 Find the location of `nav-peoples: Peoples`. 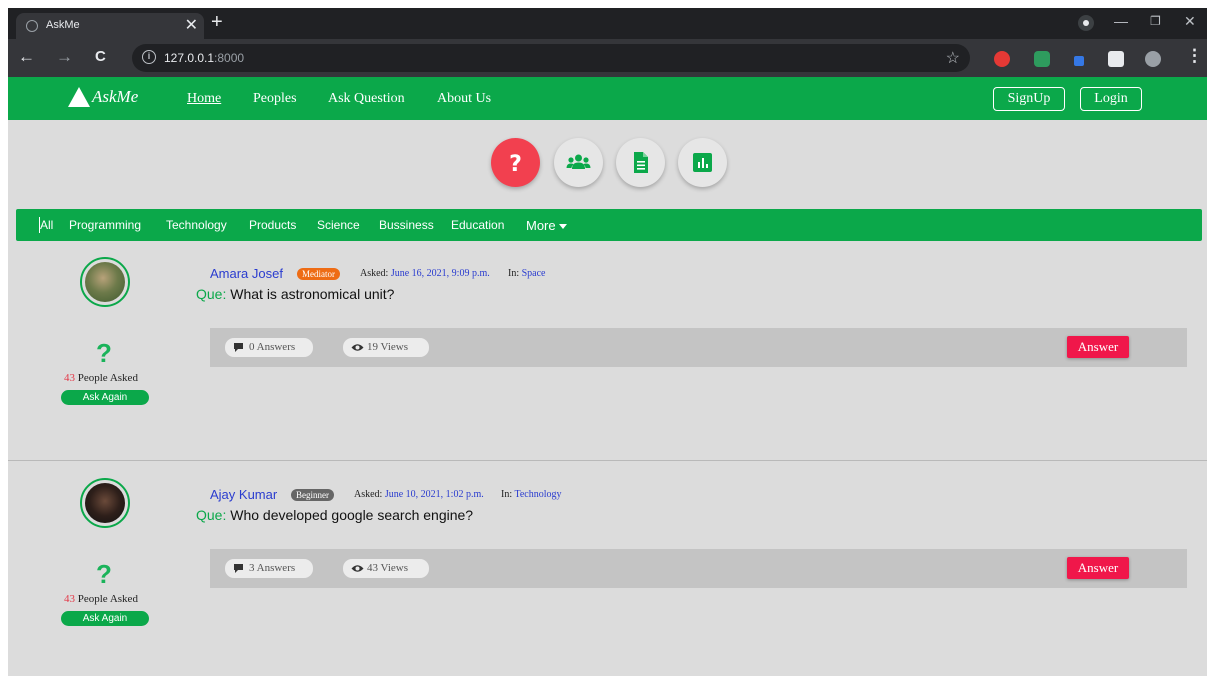

nav-peoples: Peoples is located at coordinates (275, 99).